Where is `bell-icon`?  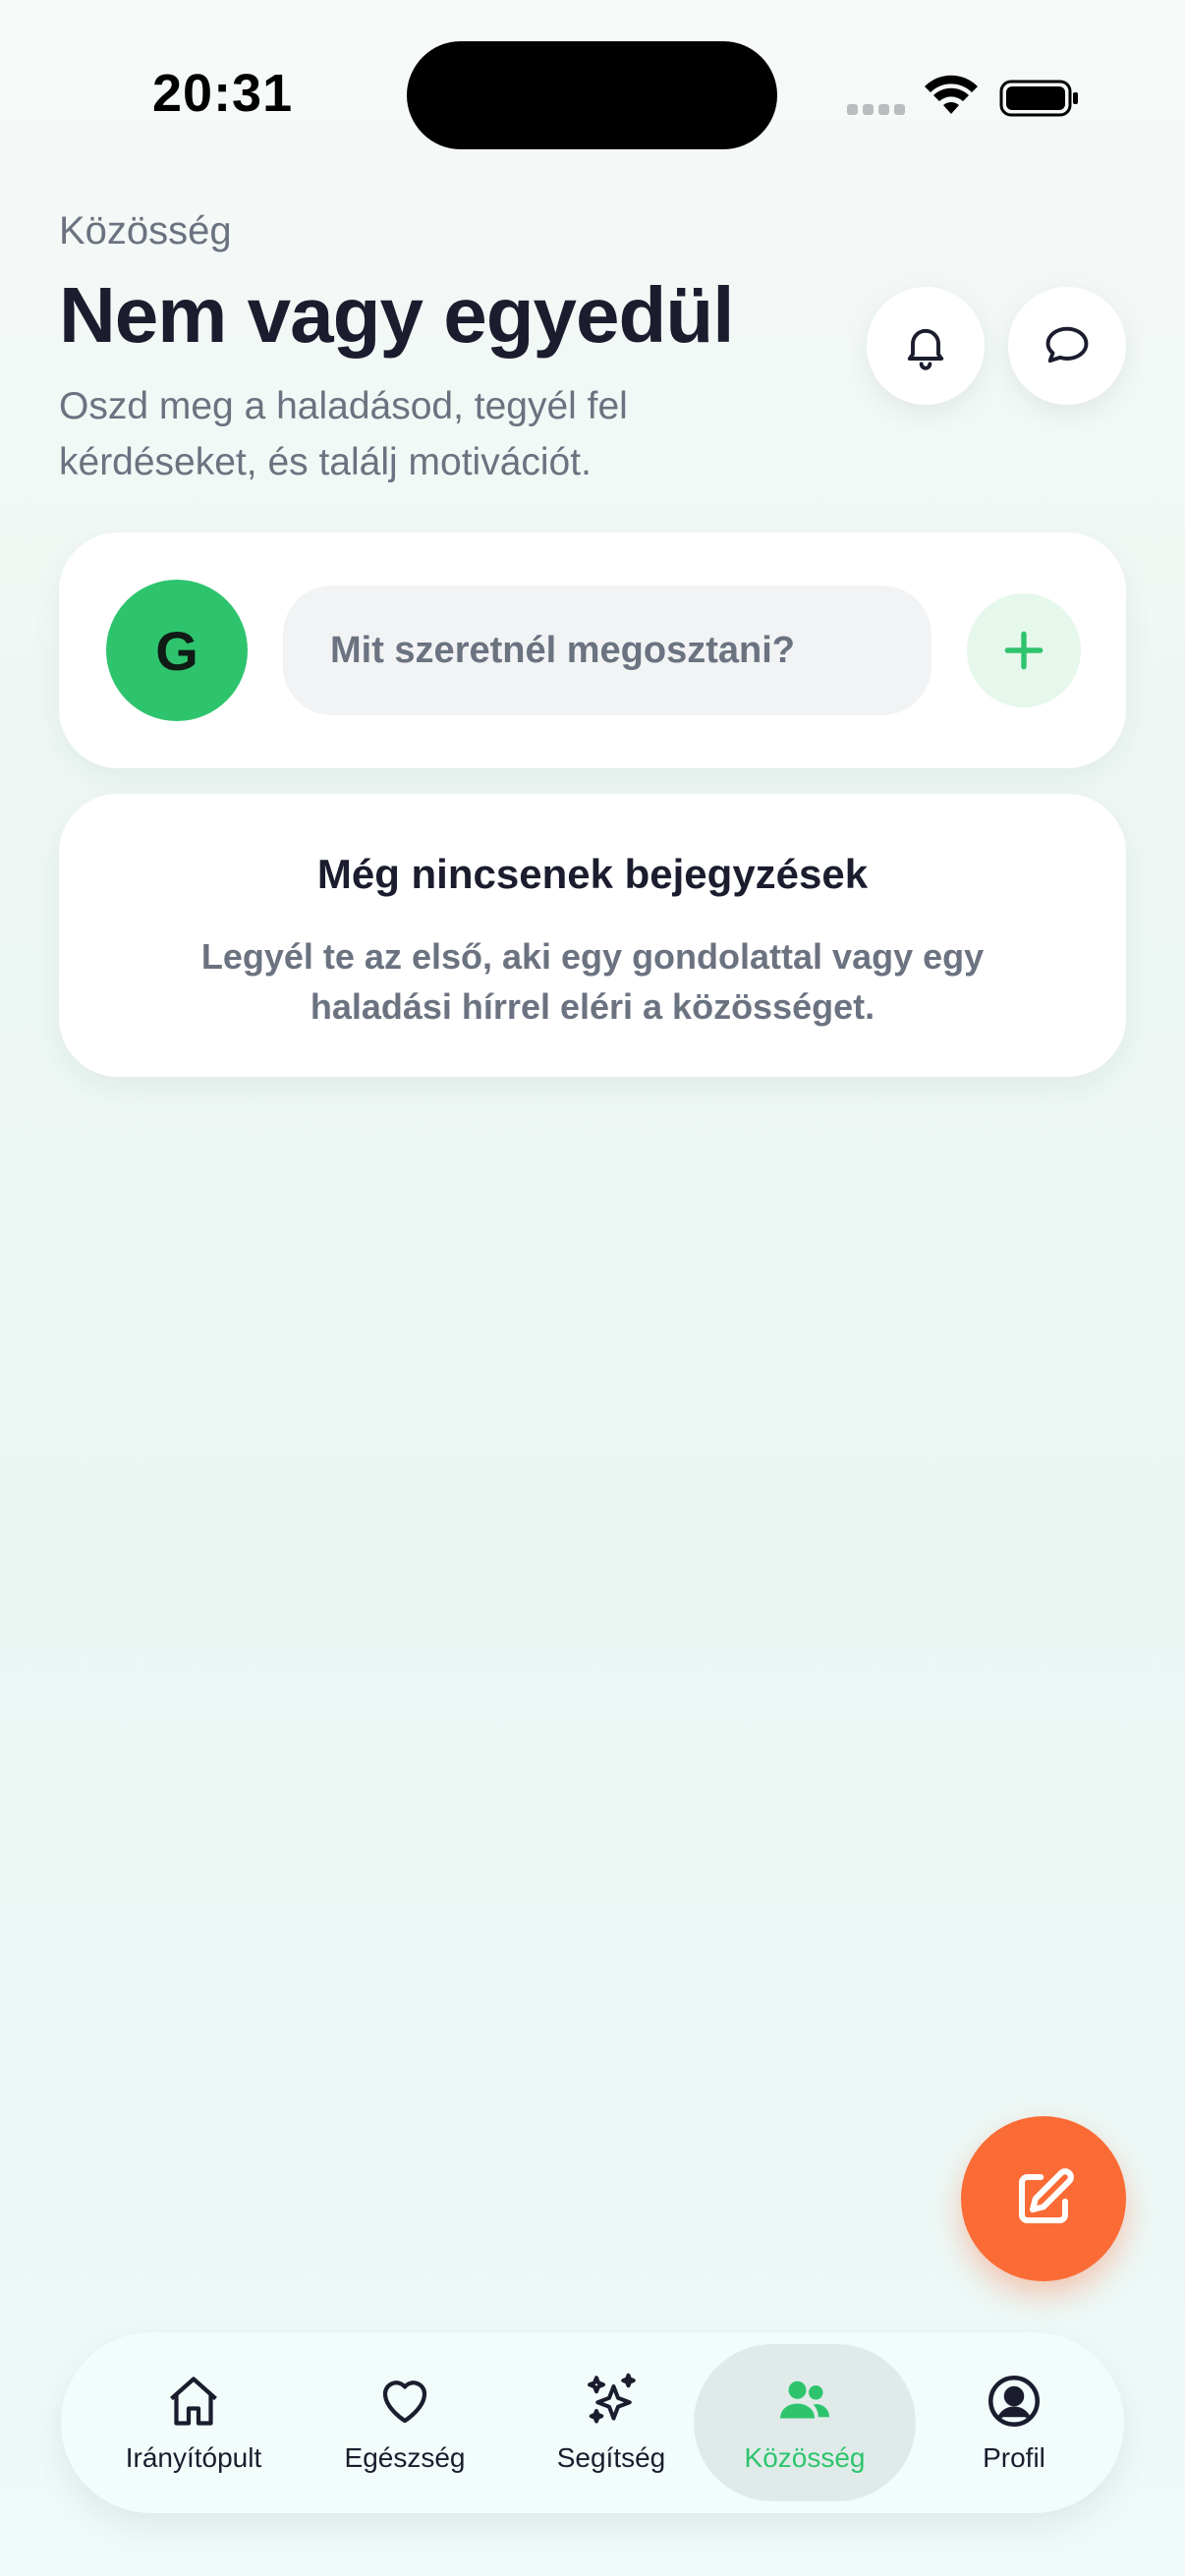 bell-icon is located at coordinates (926, 349).